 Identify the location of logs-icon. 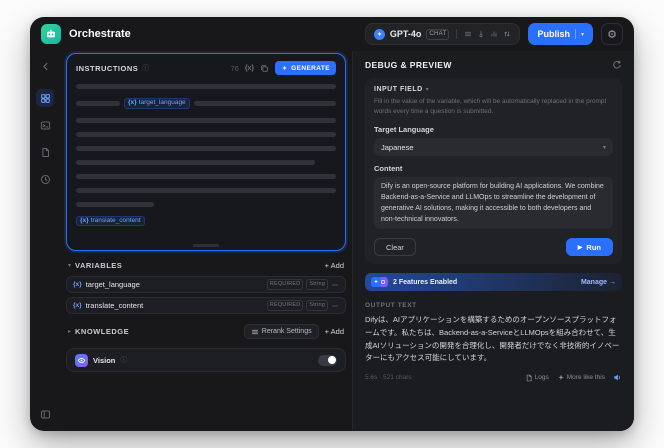
(529, 378).